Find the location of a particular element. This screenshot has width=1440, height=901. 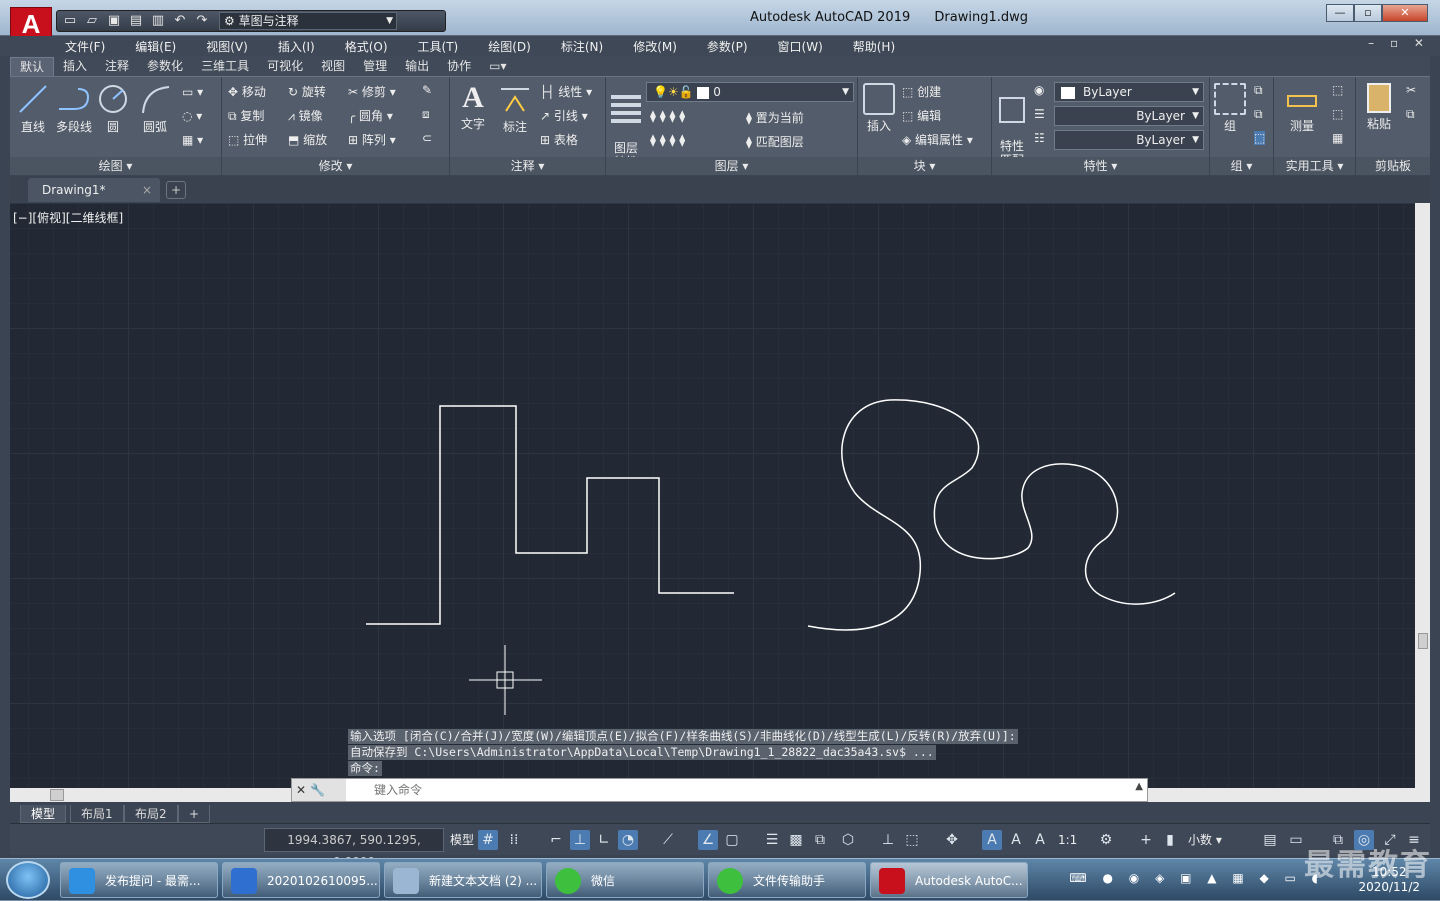

modify-panel-label: 修改 ▾ is located at coordinates (335, 166).